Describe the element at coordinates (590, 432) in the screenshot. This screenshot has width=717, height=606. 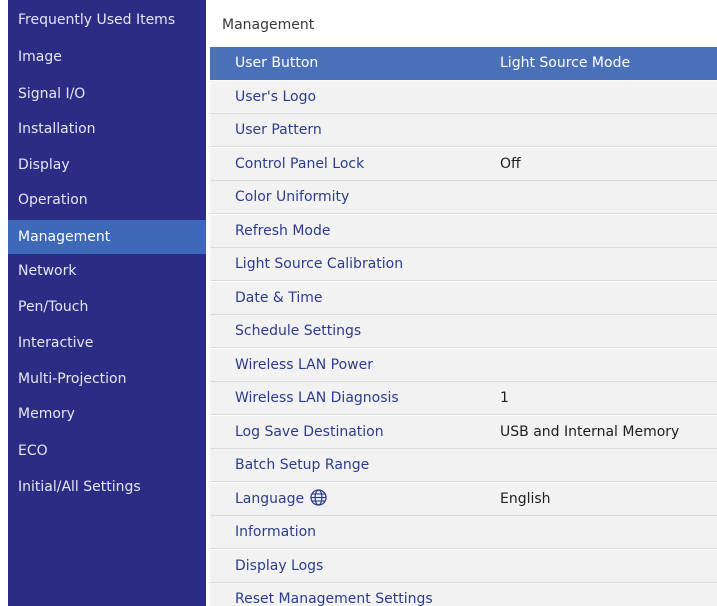
I see `row-value: USB and Internal Memory` at that location.